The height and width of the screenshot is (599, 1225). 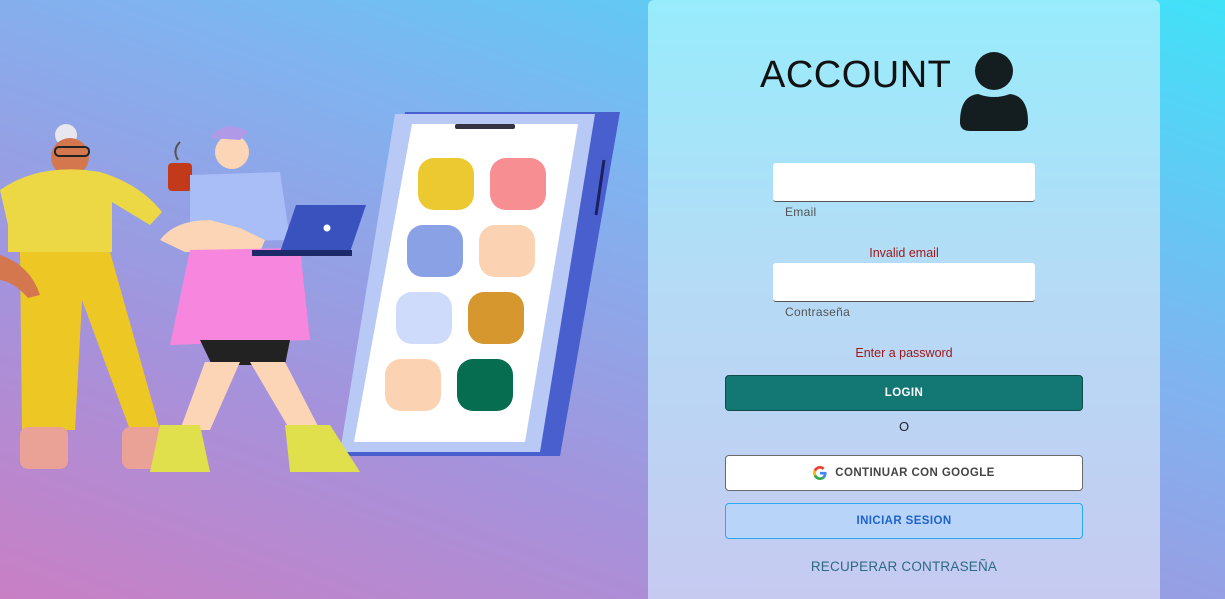 What do you see at coordinates (856, 75) in the screenshot?
I see `page-title: ACCOUNT` at bounding box center [856, 75].